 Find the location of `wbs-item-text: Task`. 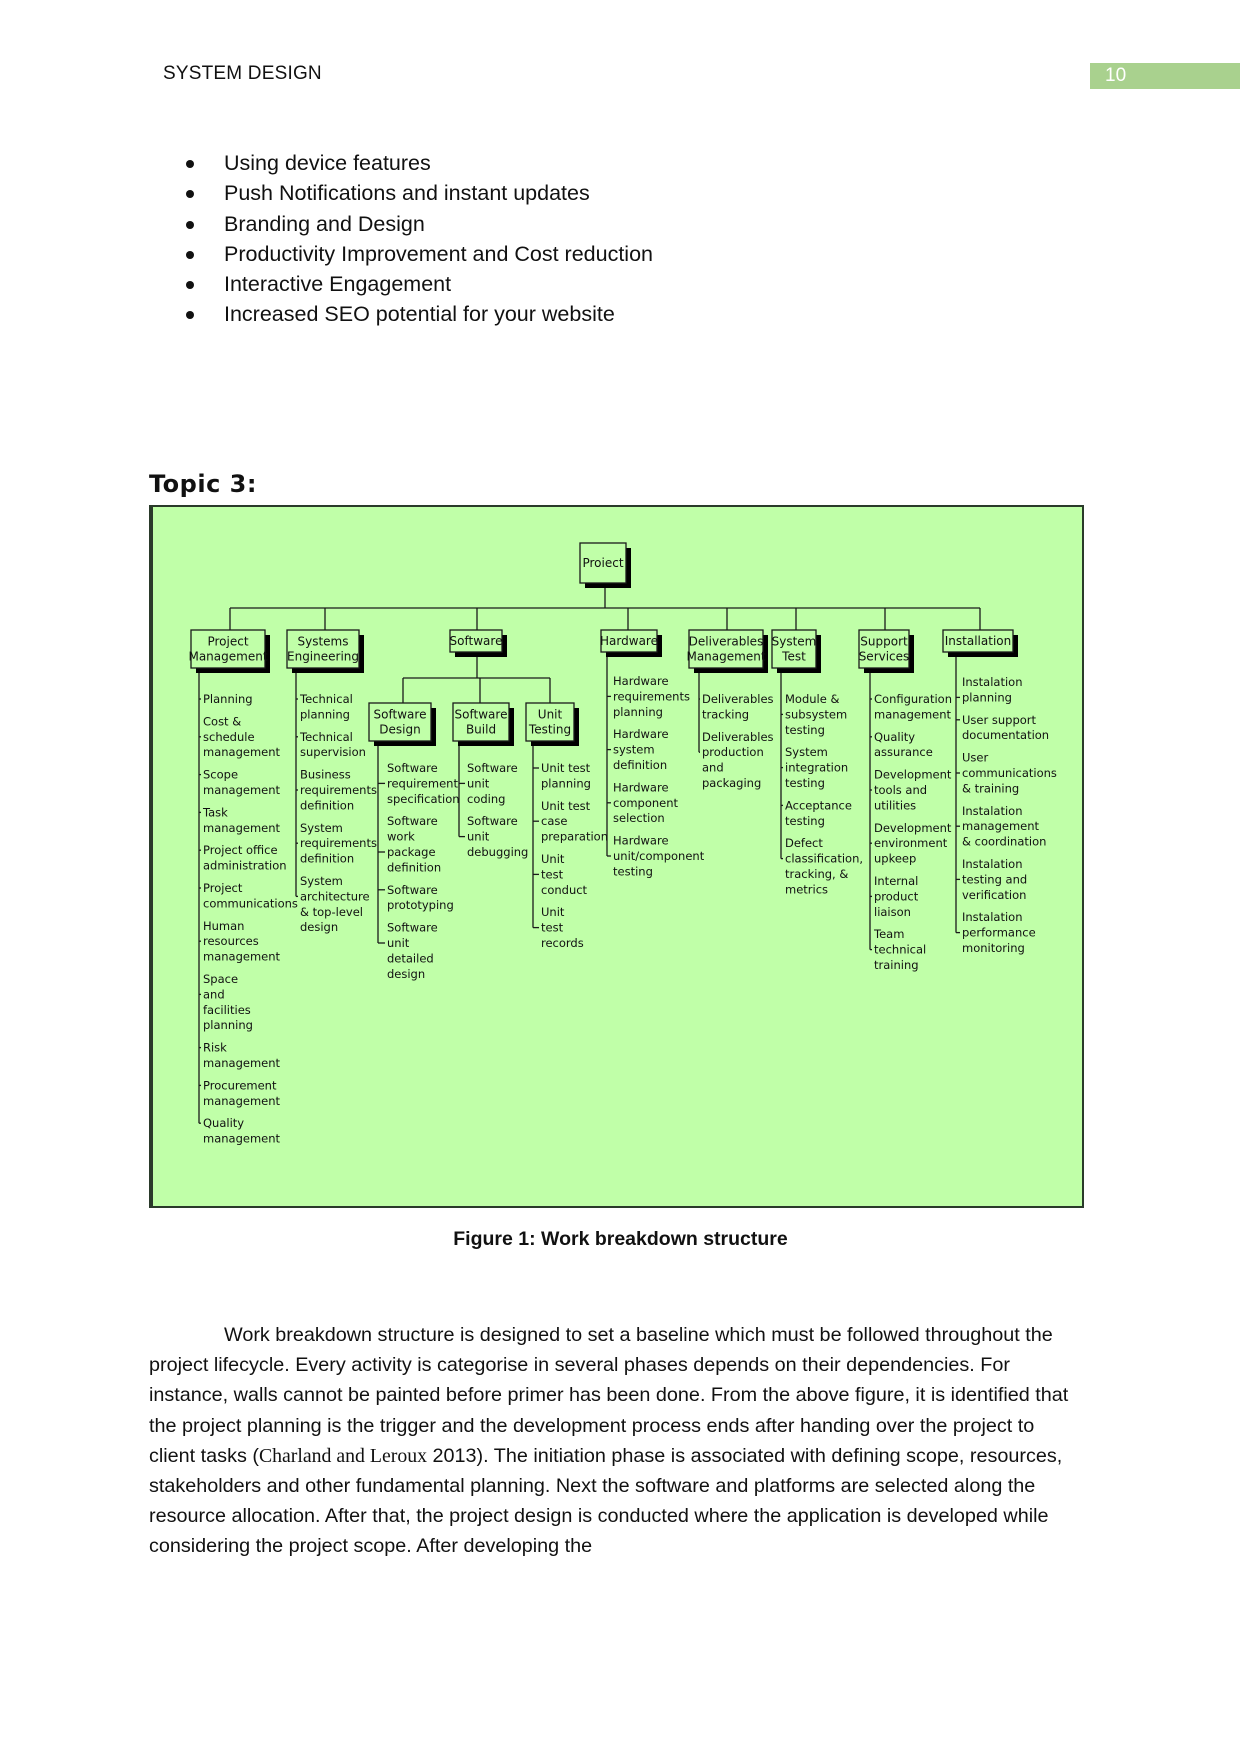

wbs-item-text: Task is located at coordinates (215, 812).